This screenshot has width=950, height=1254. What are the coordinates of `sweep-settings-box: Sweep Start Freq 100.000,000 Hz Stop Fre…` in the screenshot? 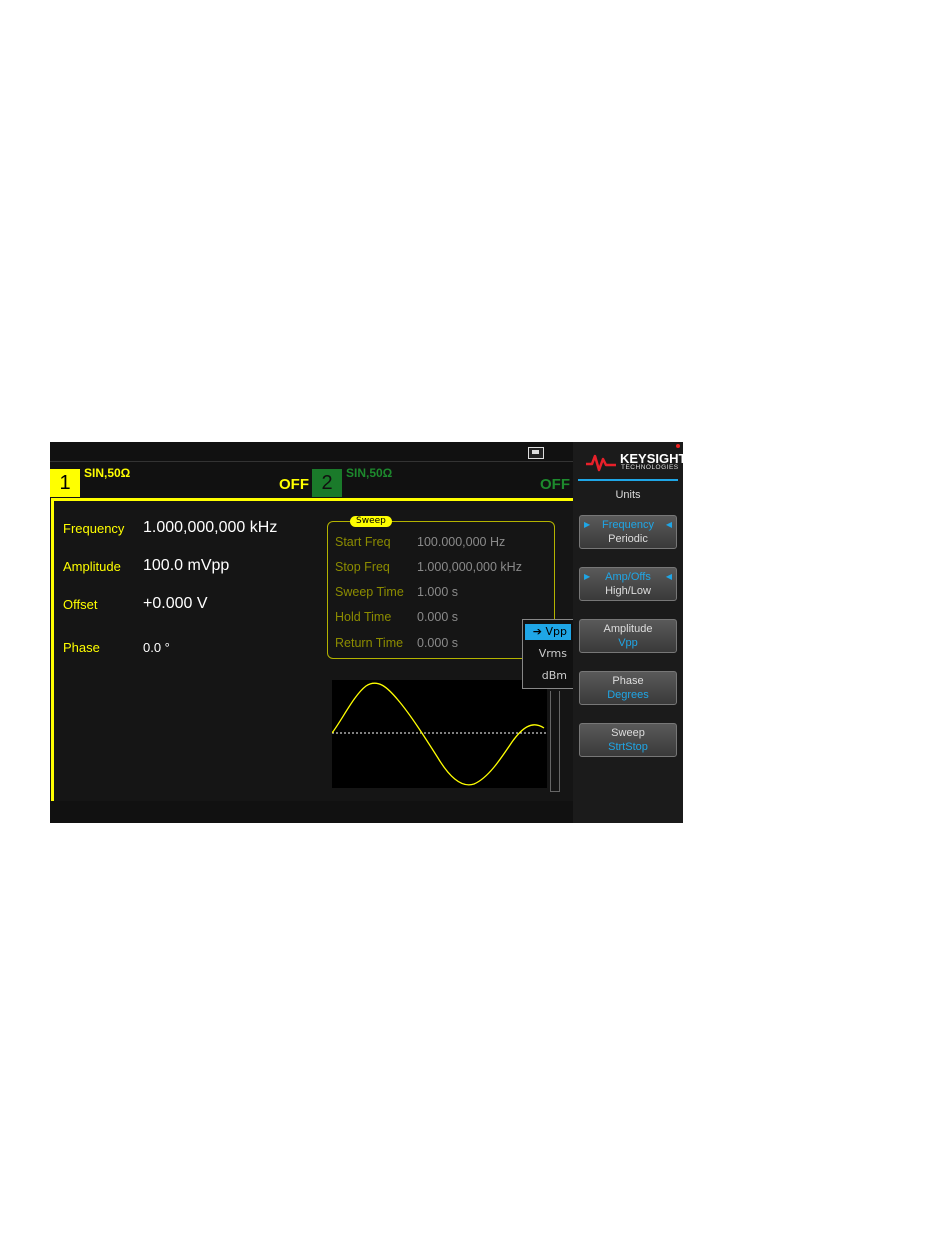 It's located at (441, 587).